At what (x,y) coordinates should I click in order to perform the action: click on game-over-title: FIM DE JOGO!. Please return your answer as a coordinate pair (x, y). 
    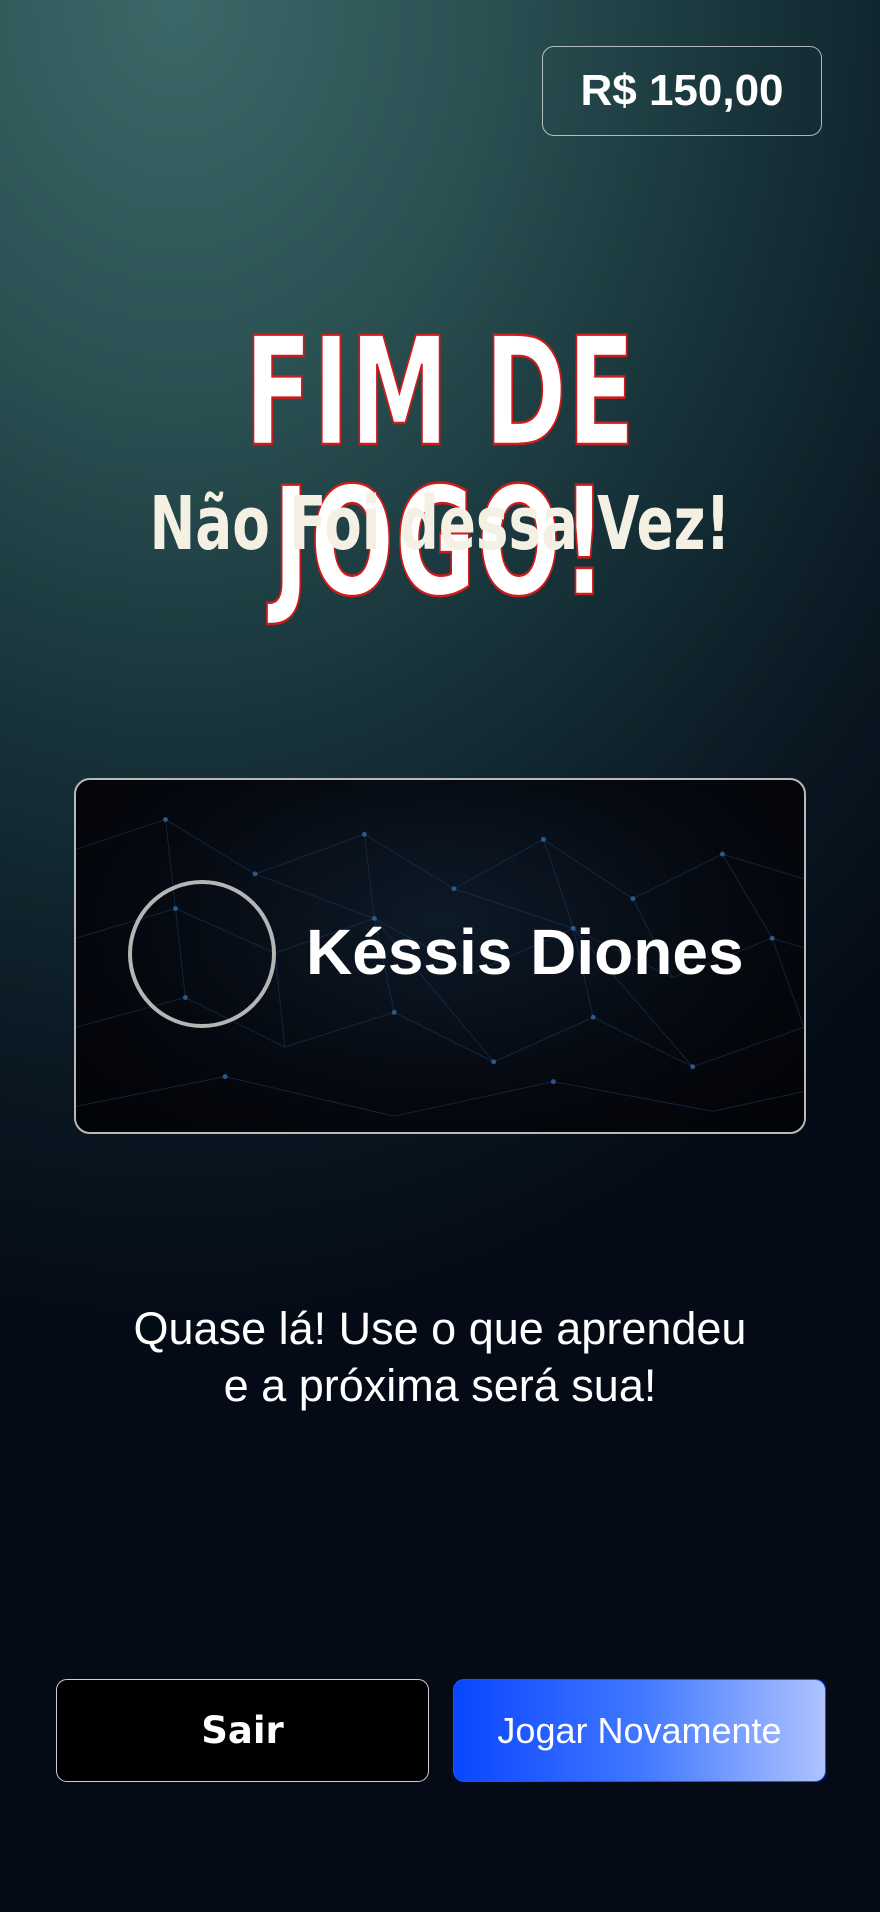
    Looking at the image, I should click on (440, 468).